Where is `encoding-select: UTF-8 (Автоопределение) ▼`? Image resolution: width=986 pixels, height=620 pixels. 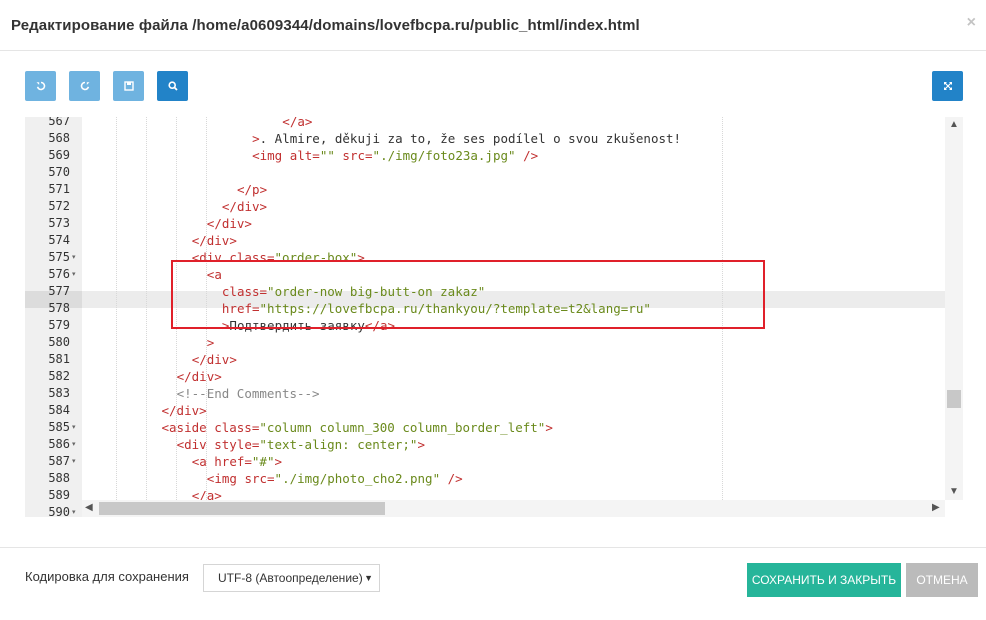 encoding-select: UTF-8 (Автоопределение) ▼ is located at coordinates (291, 578).